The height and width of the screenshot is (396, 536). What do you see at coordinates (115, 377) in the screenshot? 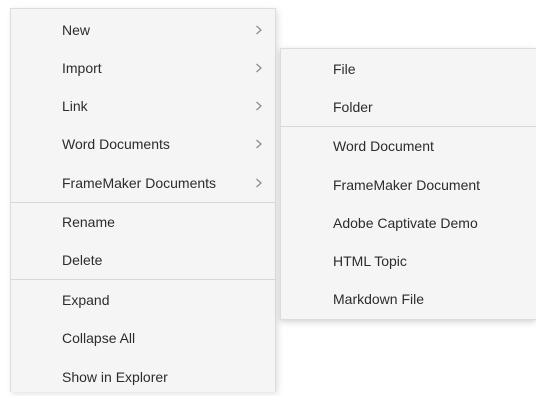
I see `menu-item-label: Show in Explorer` at bounding box center [115, 377].